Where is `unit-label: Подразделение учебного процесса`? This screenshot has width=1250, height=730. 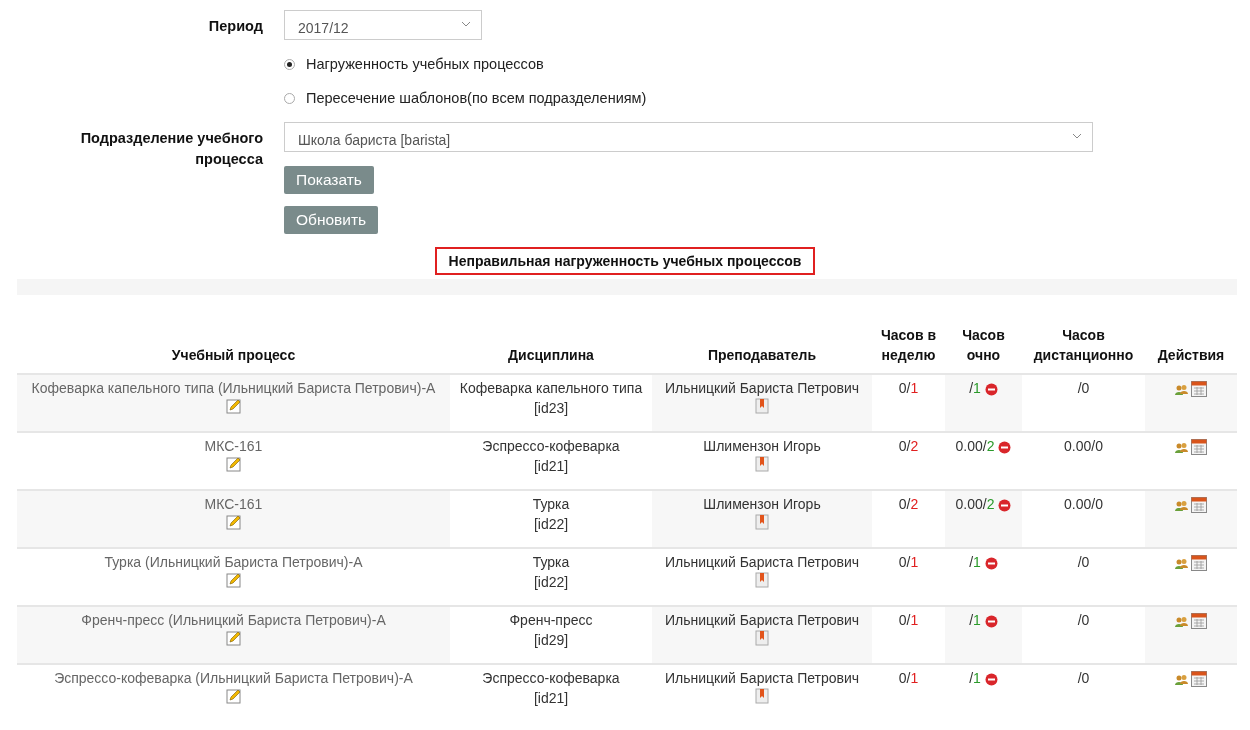 unit-label: Подразделение учебного процесса is located at coordinates (171, 149).